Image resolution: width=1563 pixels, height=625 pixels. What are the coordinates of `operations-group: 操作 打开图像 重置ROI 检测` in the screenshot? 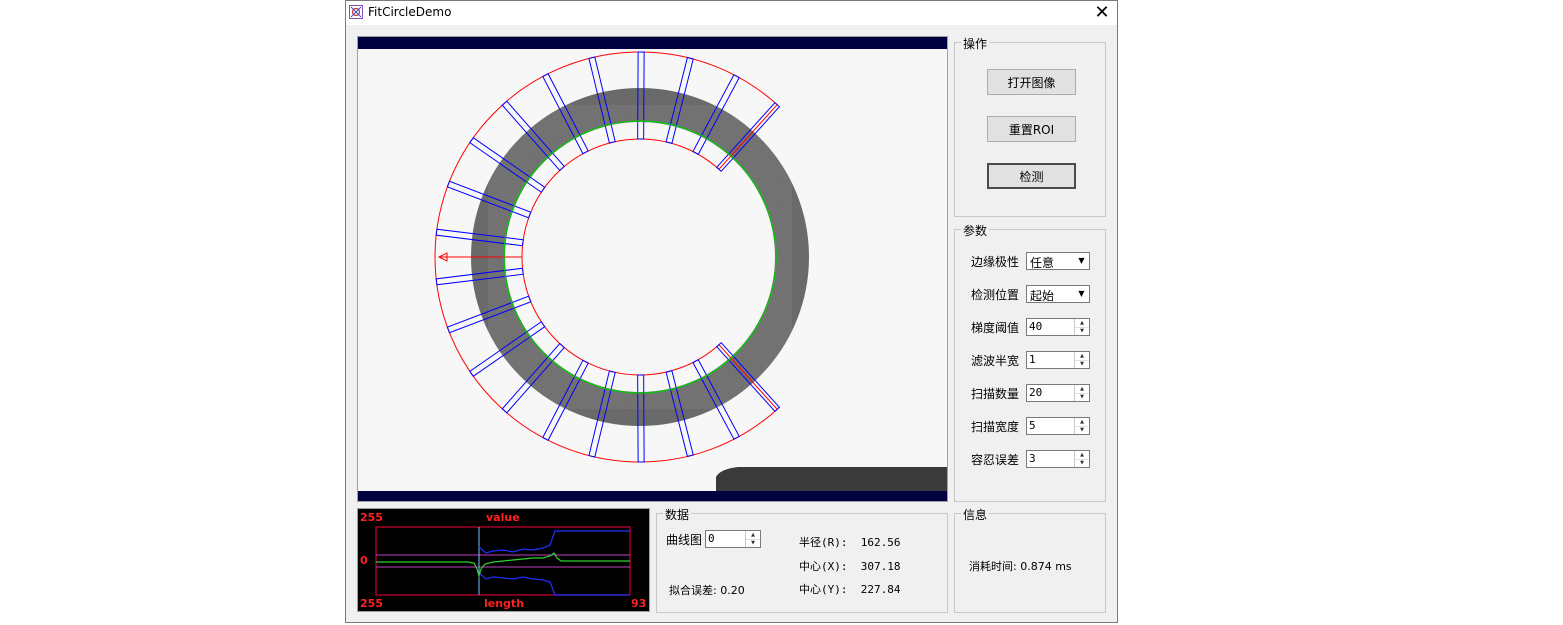 It's located at (1030, 126).